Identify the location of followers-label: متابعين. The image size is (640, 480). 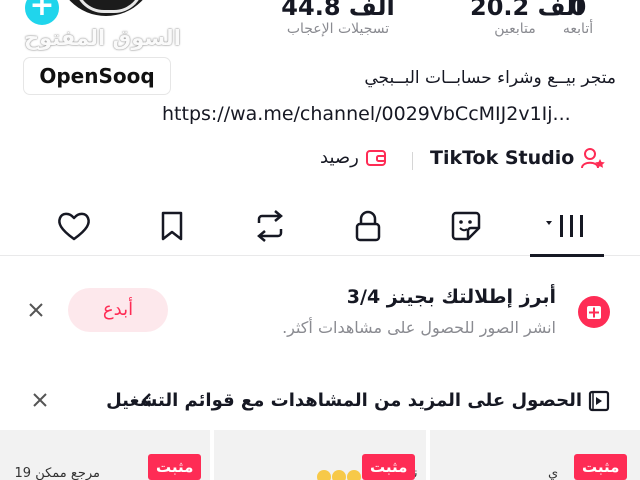
(515, 29).